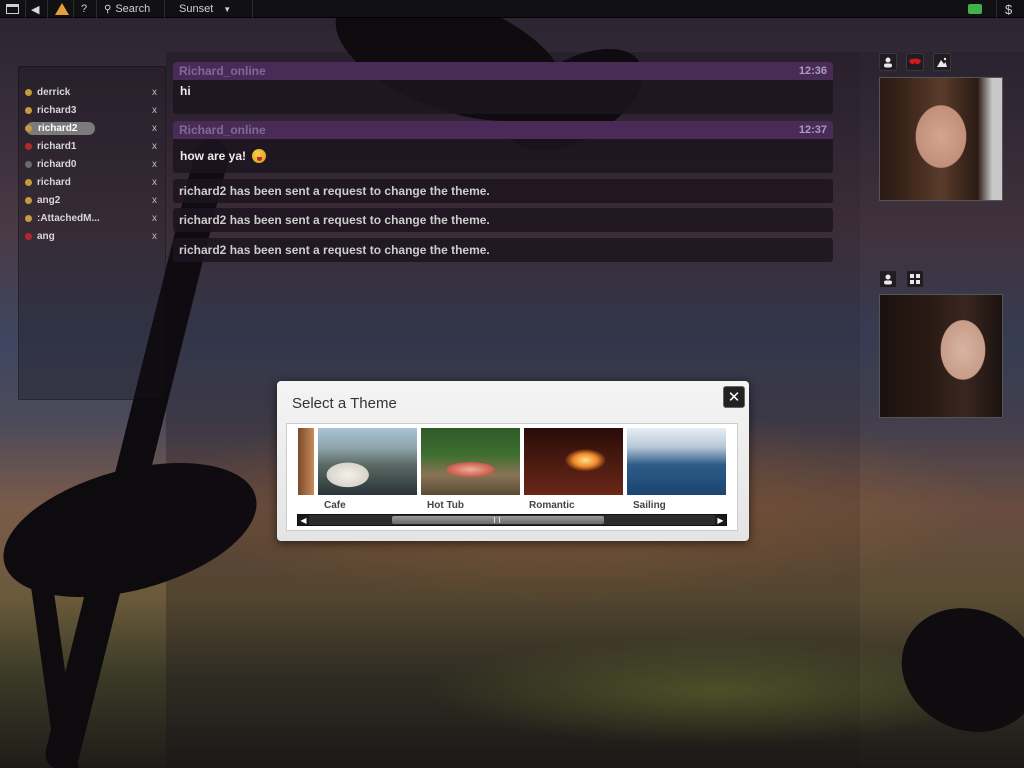 The height and width of the screenshot is (768, 1024). Describe the element at coordinates (61, 128) in the screenshot. I see `user-name: richard2` at that location.